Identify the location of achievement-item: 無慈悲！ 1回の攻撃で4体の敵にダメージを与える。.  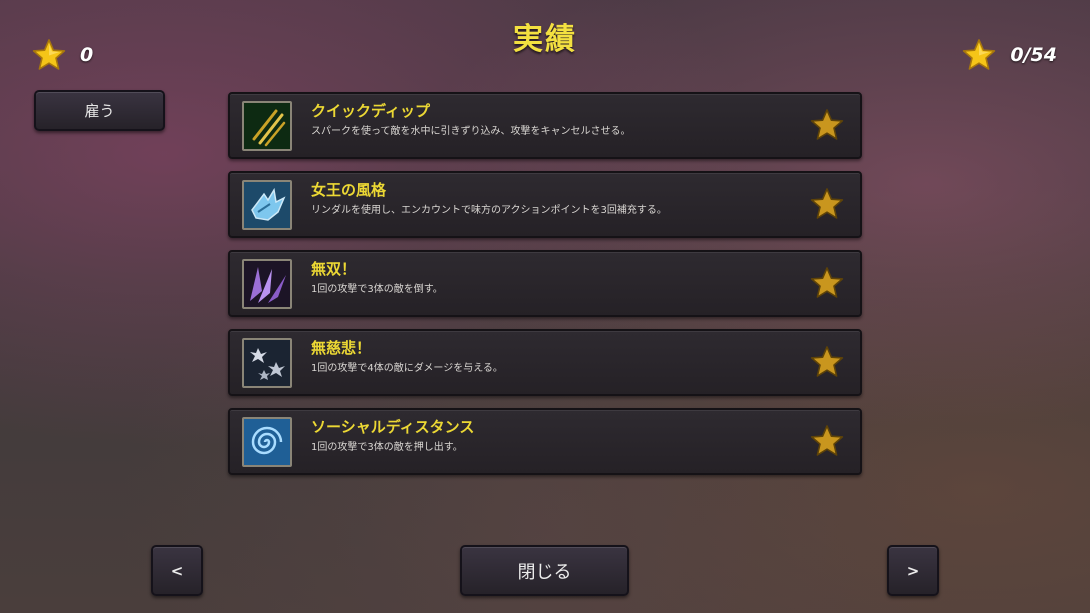
(545, 362).